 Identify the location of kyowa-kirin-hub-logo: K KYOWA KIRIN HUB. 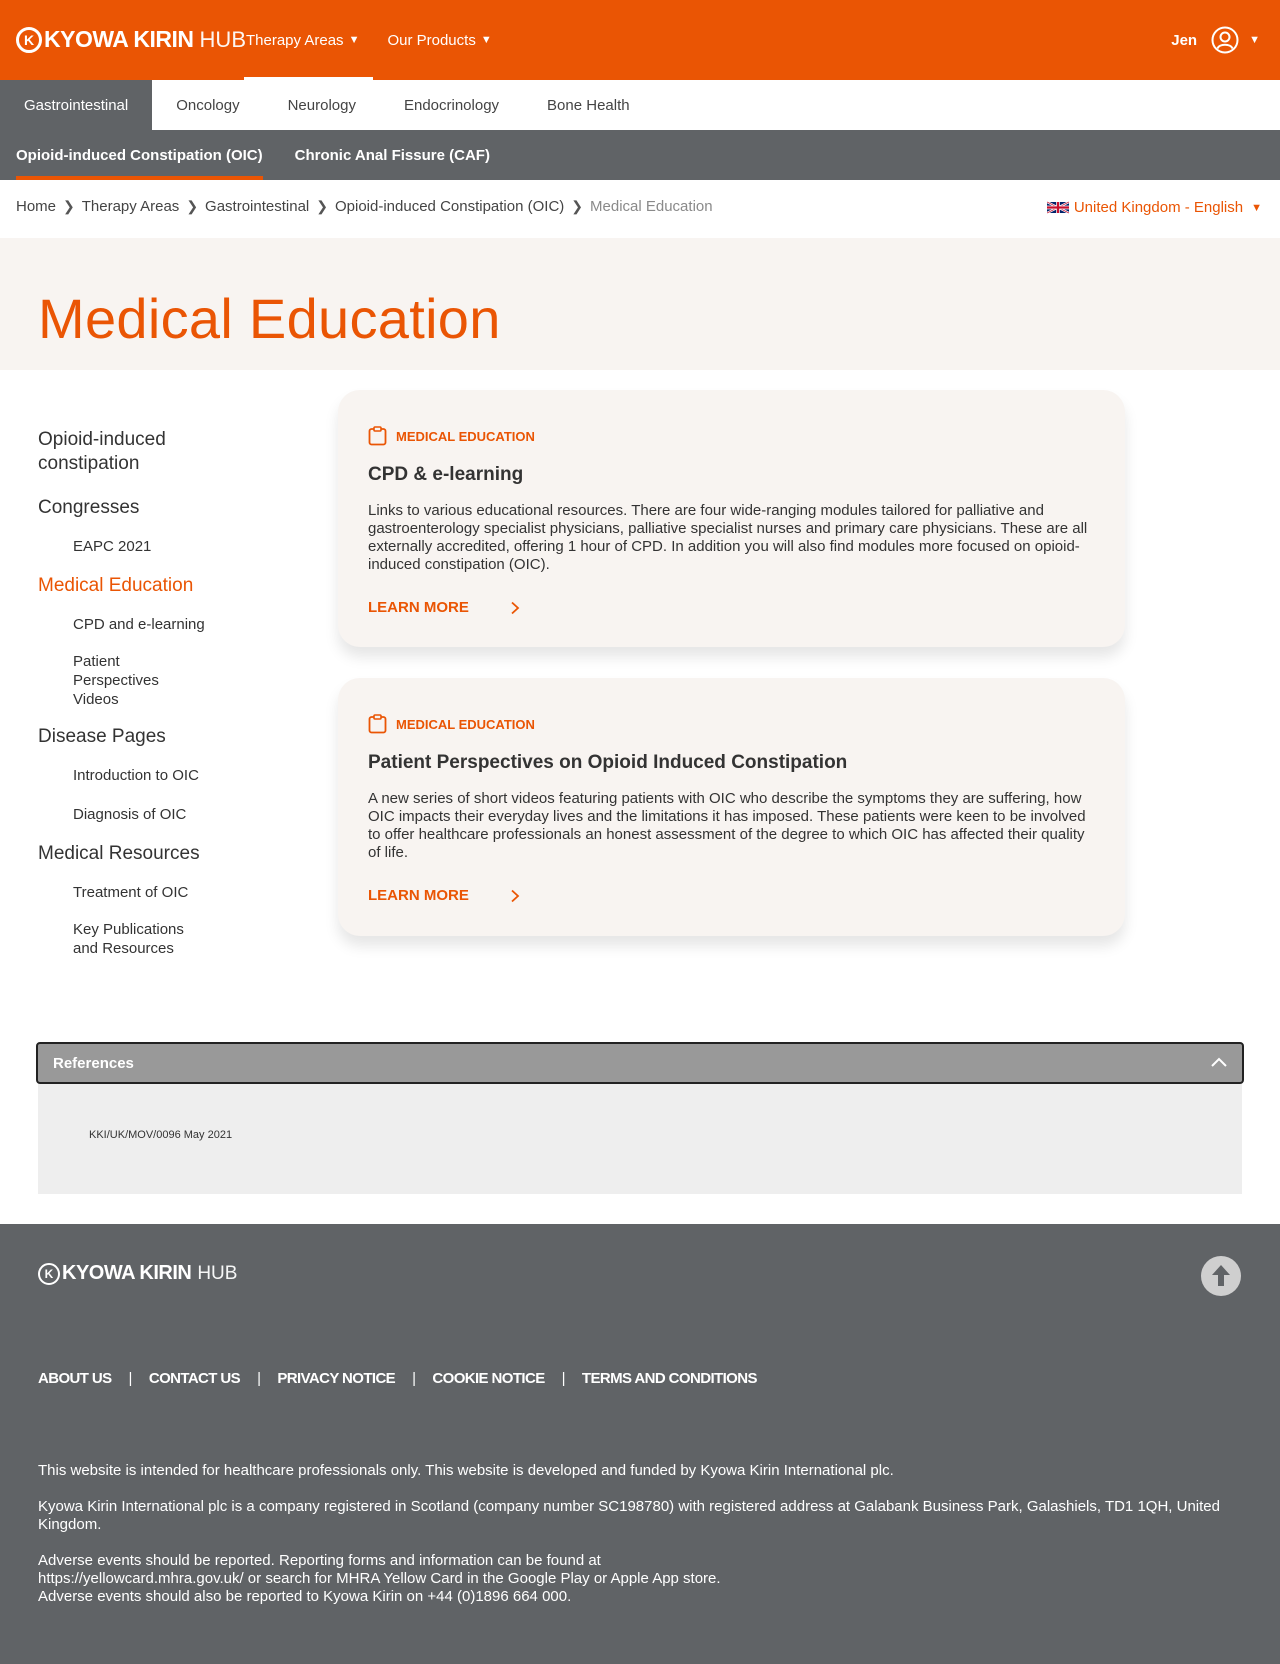
(131, 39).